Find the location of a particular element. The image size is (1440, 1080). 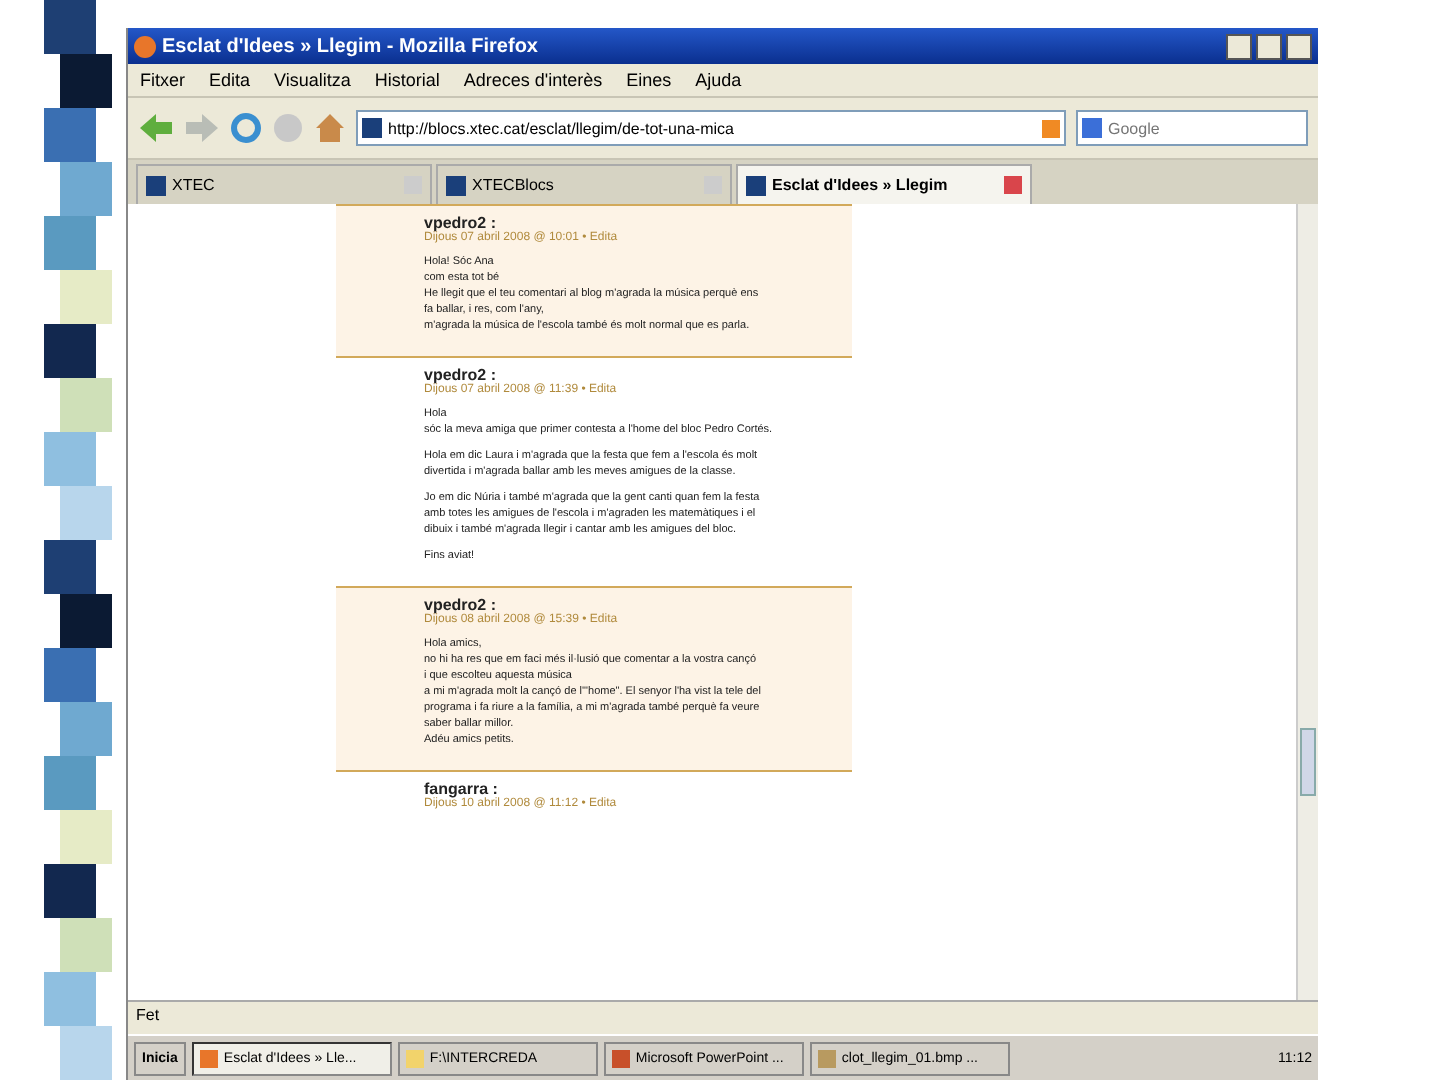

home-icon is located at coordinates (330, 128).